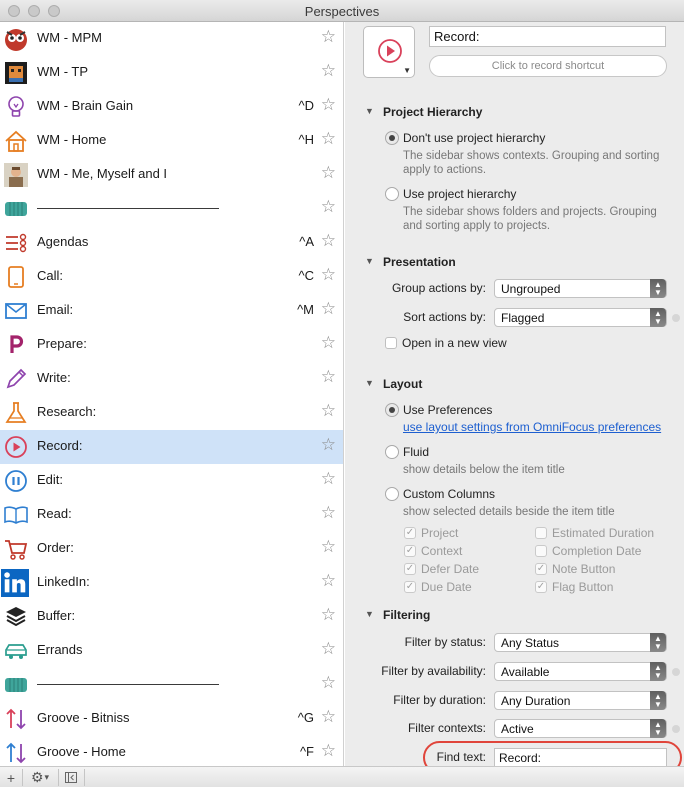 The image size is (684, 787). I want to click on sidebar-item: Groove - Home ^F ☆, so click(171, 751).